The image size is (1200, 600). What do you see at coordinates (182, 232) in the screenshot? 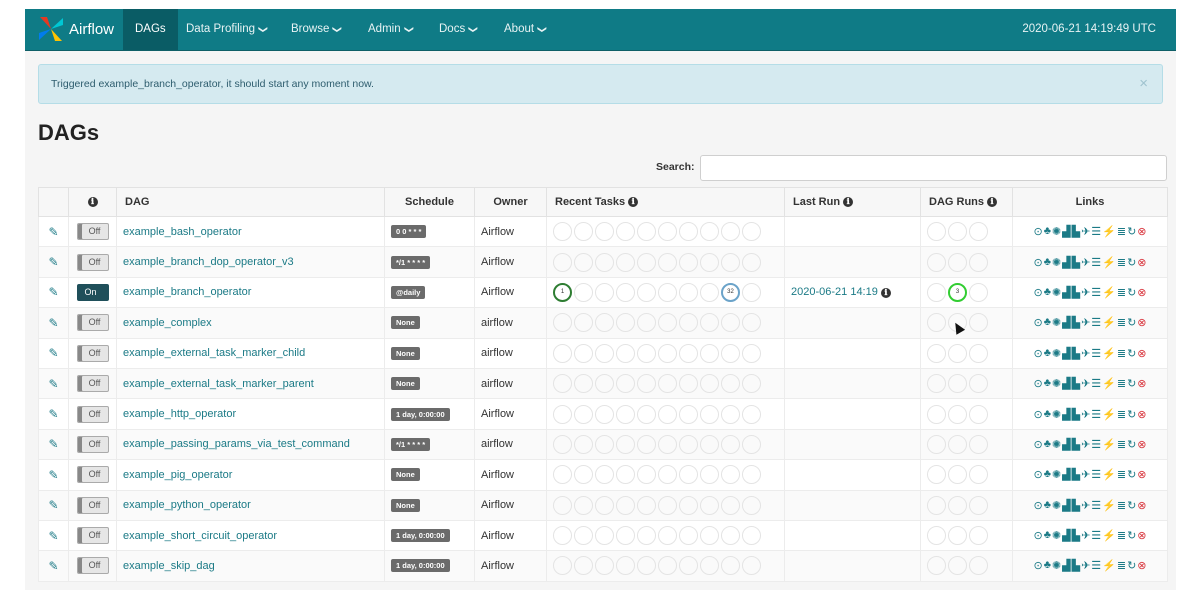
I see `dag-link: example_bash_operator` at bounding box center [182, 232].